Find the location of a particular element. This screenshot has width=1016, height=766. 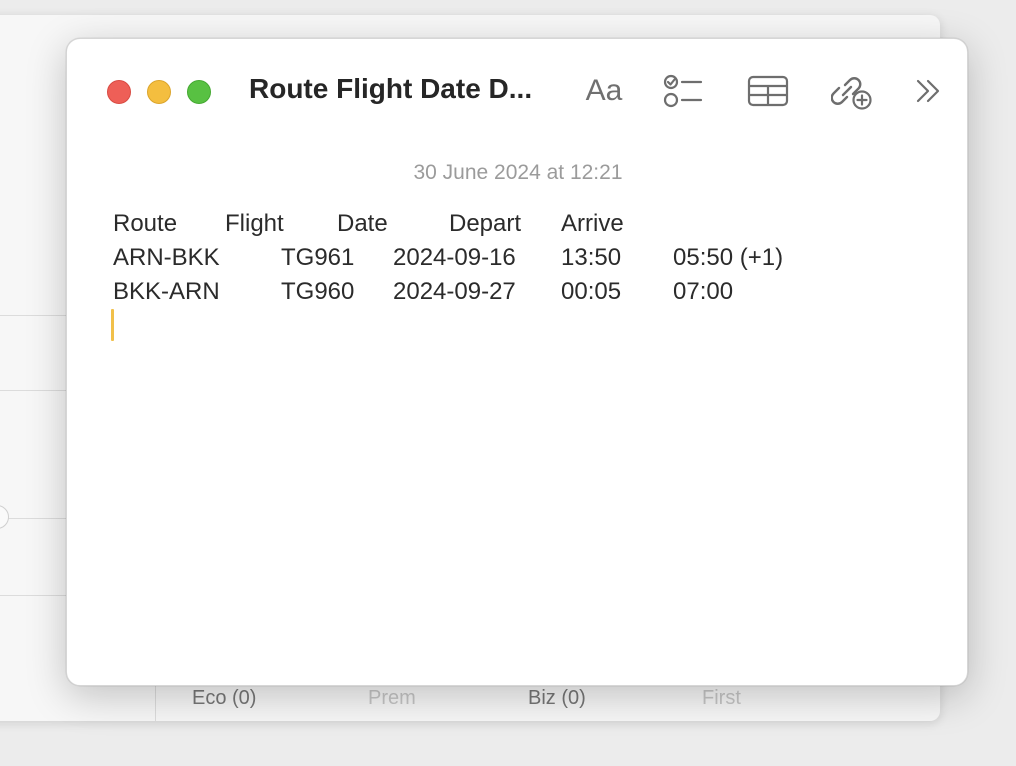

minimize-button is located at coordinates (159, 92).